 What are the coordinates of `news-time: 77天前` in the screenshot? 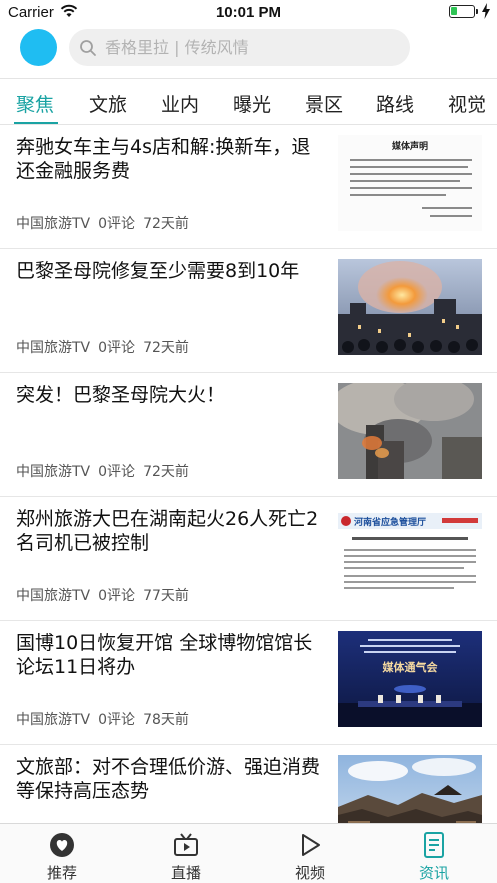 It's located at (166, 596).